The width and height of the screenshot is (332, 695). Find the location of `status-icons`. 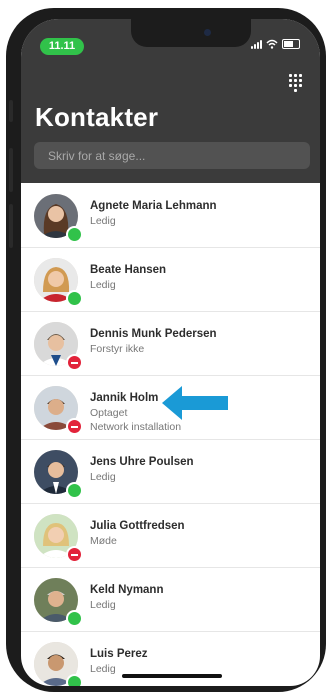

status-icons is located at coordinates (275, 44).